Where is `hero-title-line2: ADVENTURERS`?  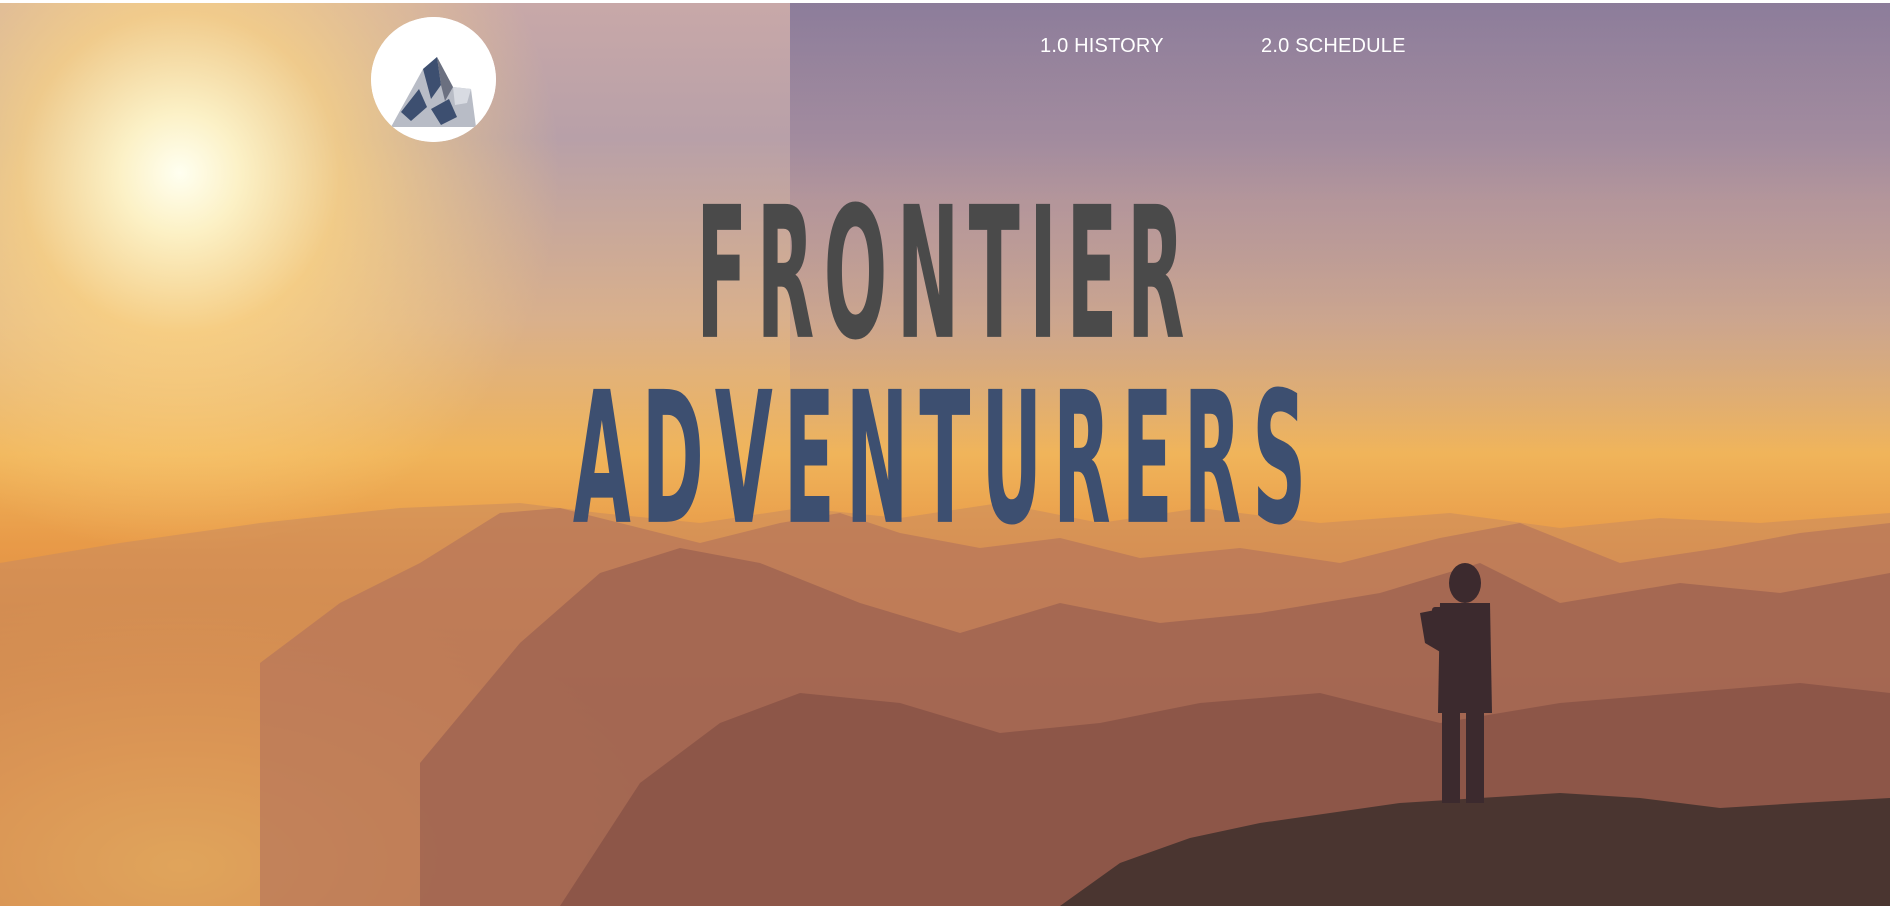 hero-title-line2: ADVENTURERS is located at coordinates (945, 459).